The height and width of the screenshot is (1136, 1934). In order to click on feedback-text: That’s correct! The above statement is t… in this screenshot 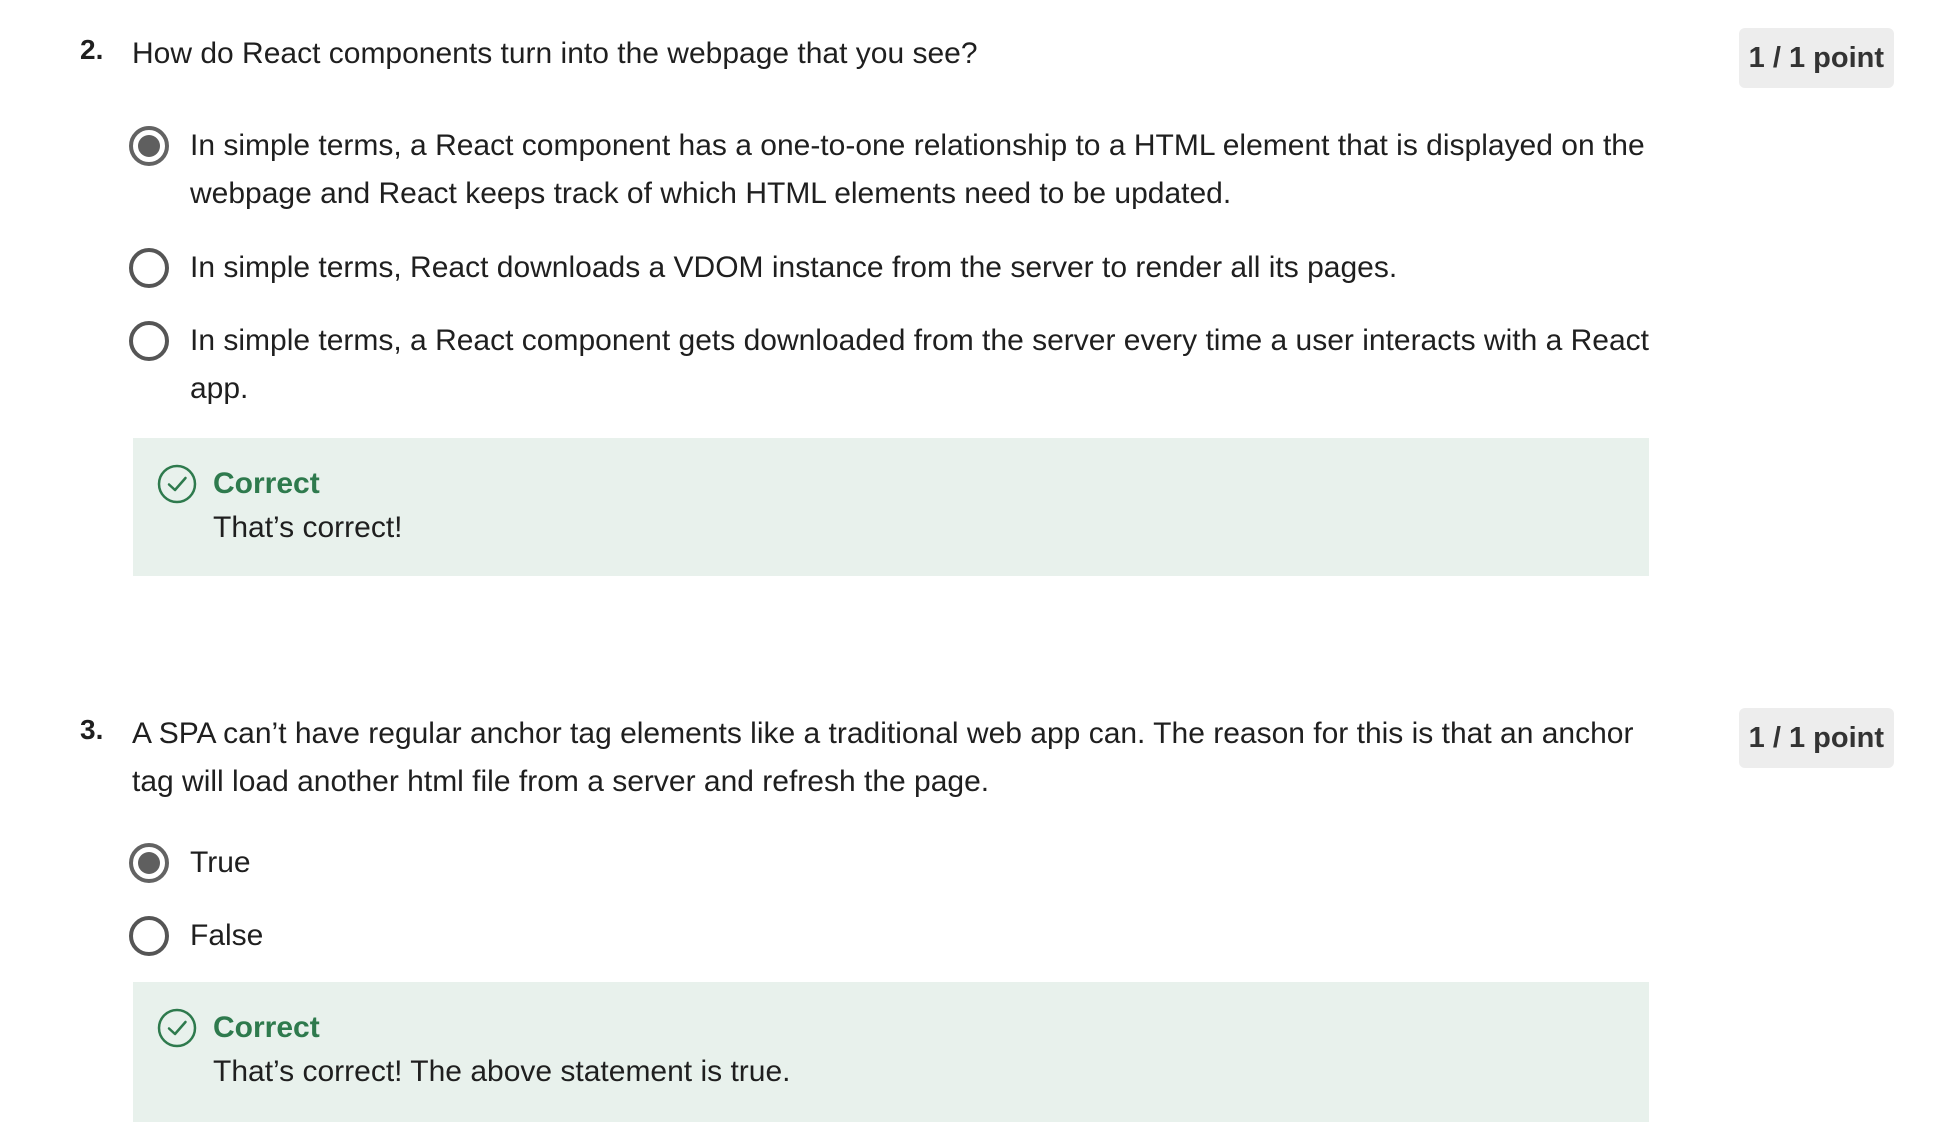, I will do `click(502, 1071)`.